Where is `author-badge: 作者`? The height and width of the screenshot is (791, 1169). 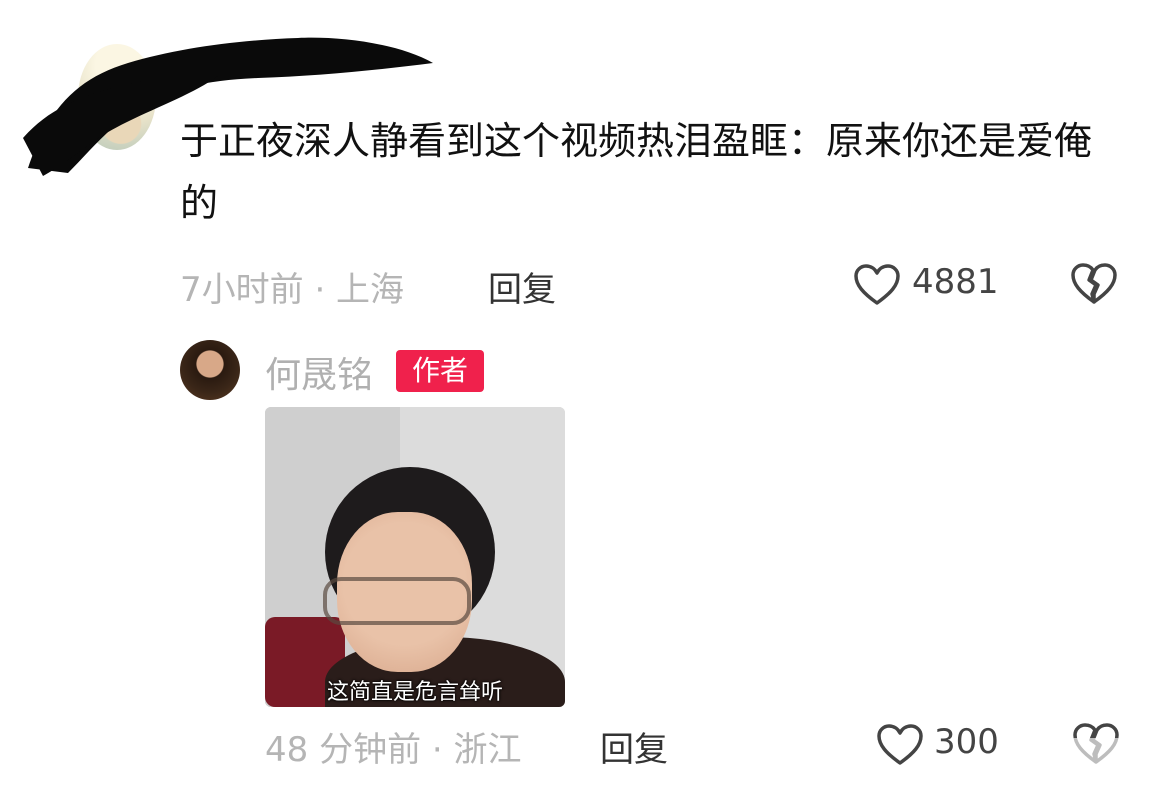
author-badge: 作者 is located at coordinates (440, 371).